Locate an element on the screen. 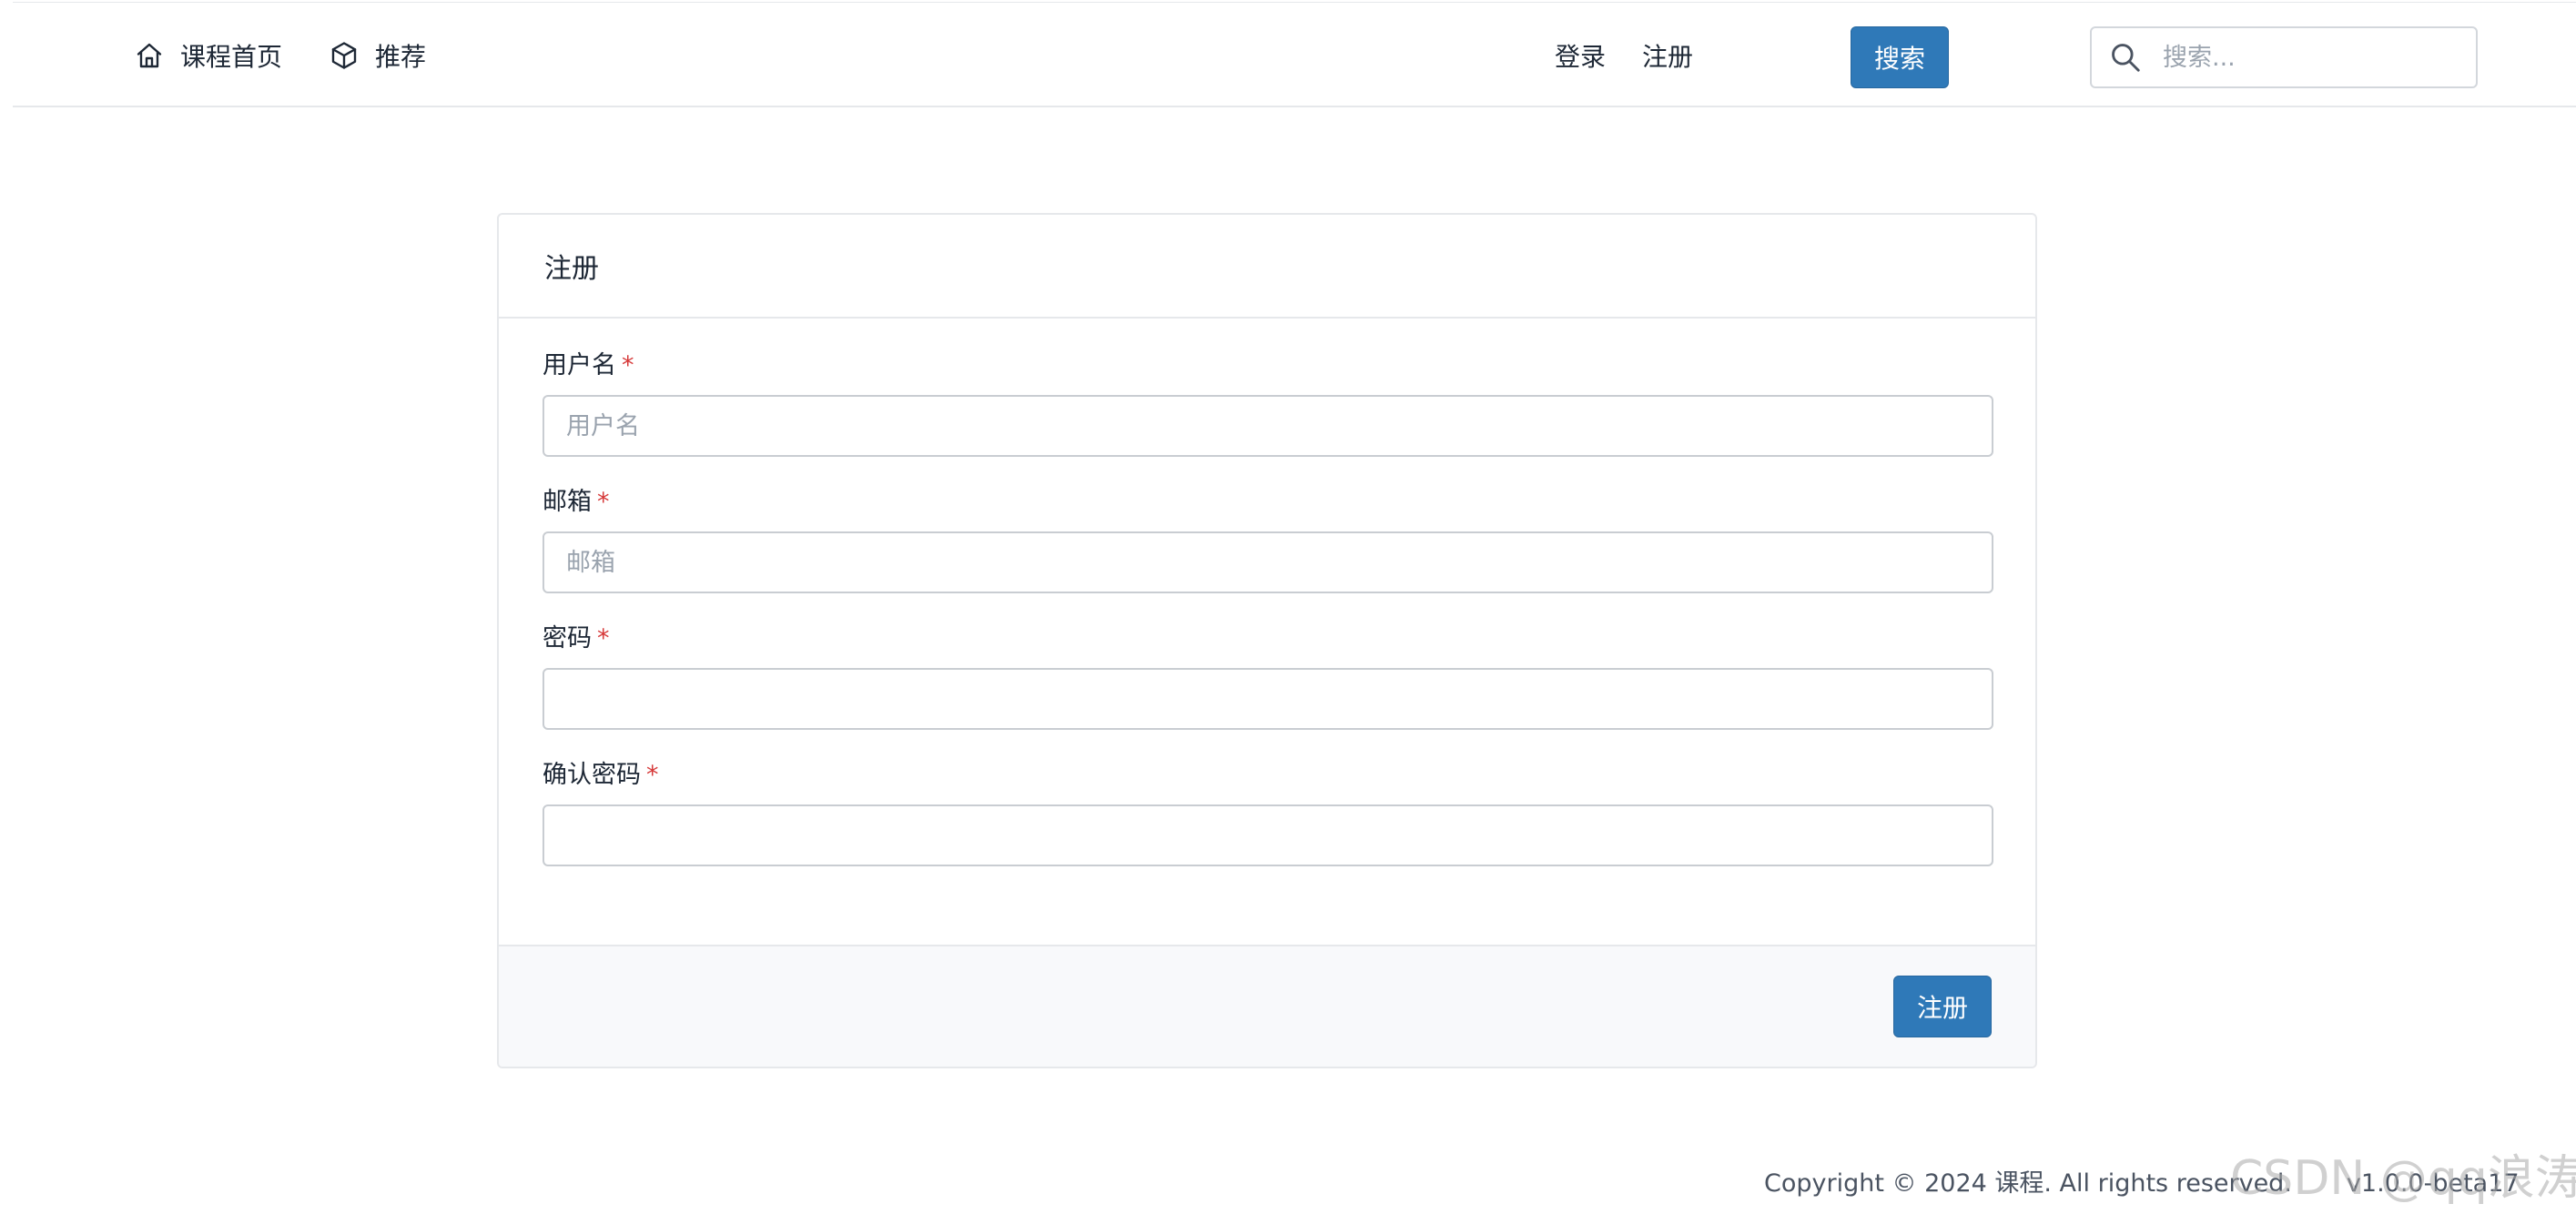 The width and height of the screenshot is (2576, 1214). email-field-group: 邮箱 * is located at coordinates (1268, 538).